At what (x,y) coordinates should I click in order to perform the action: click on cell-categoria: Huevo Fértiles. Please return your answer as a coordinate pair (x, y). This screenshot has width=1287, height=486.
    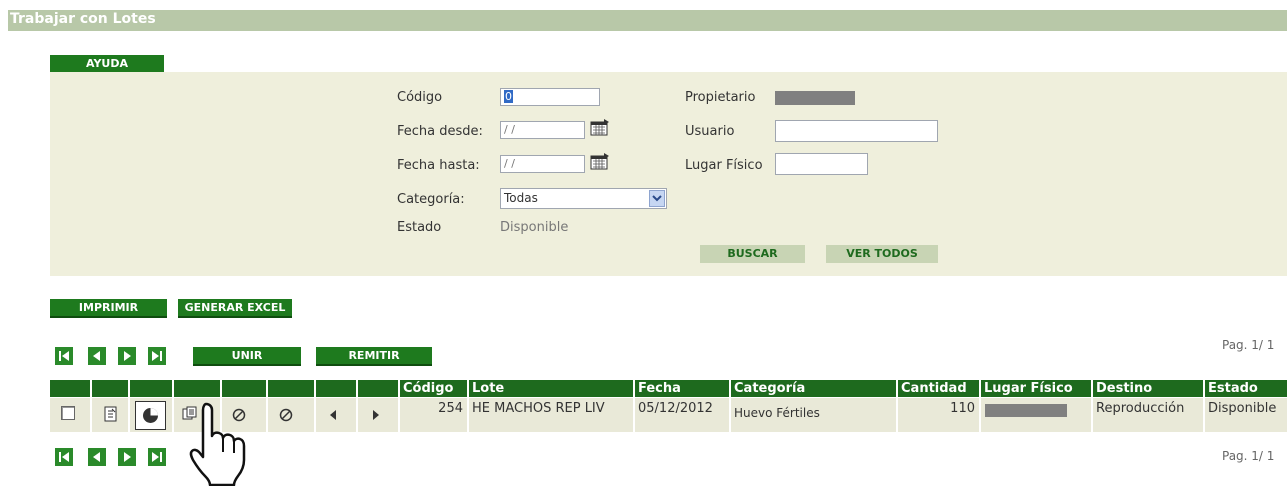
    Looking at the image, I should click on (813, 415).